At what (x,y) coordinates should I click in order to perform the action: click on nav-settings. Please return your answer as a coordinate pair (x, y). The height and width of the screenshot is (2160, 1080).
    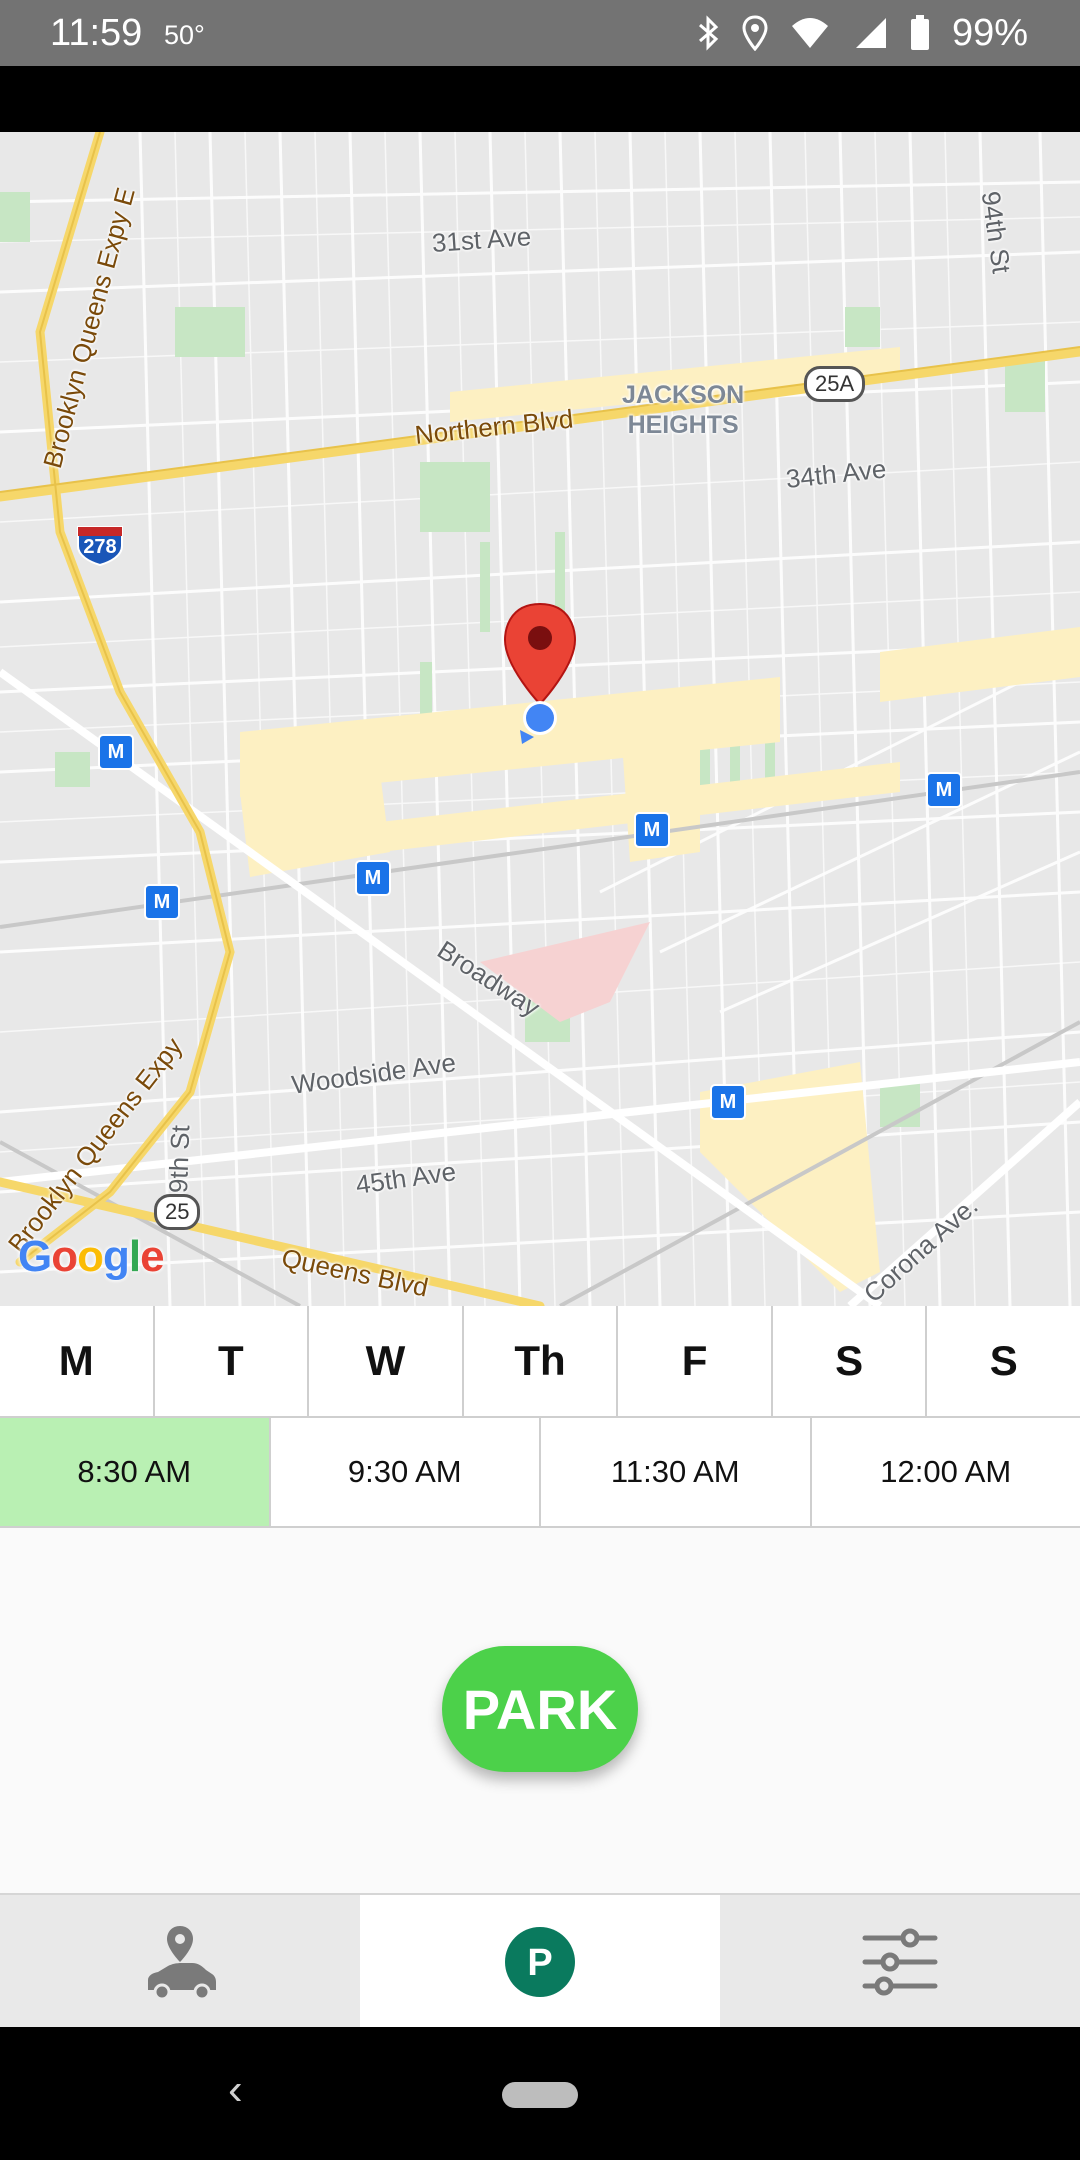
    Looking at the image, I should click on (900, 1962).